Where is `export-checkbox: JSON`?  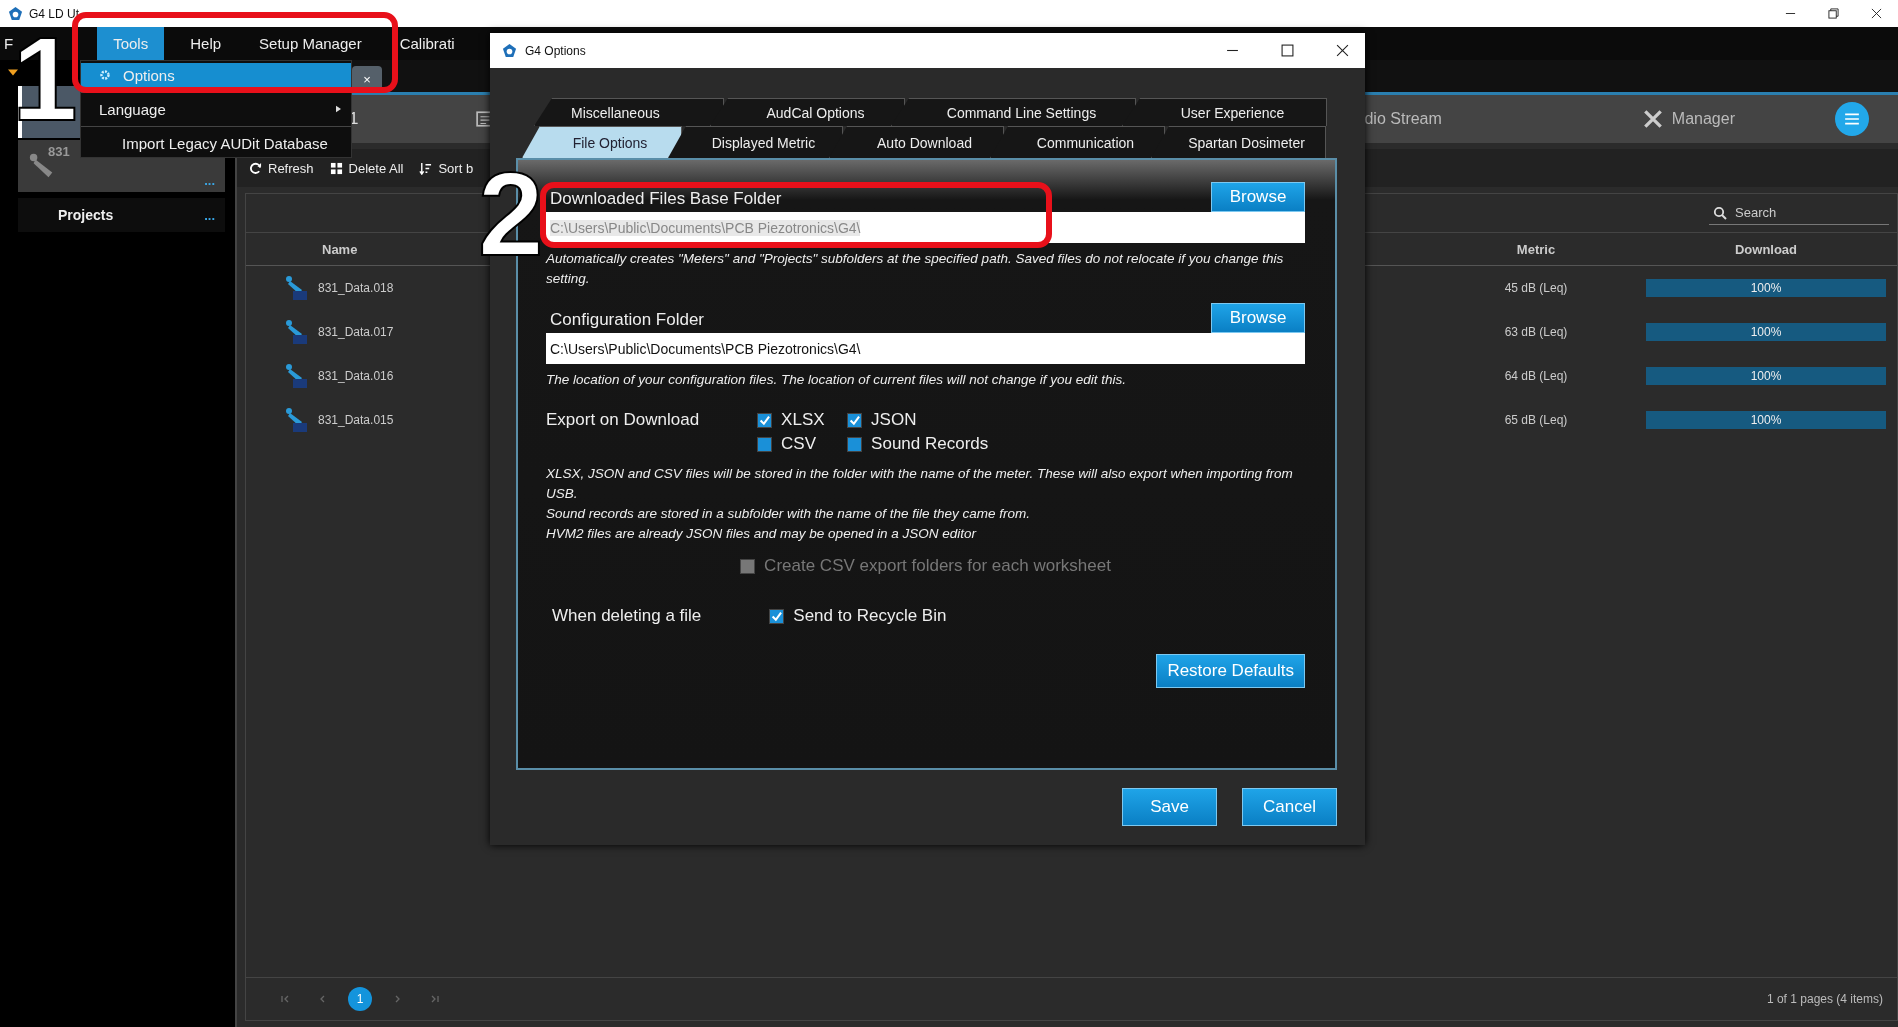
export-checkbox: JSON is located at coordinates (918, 420).